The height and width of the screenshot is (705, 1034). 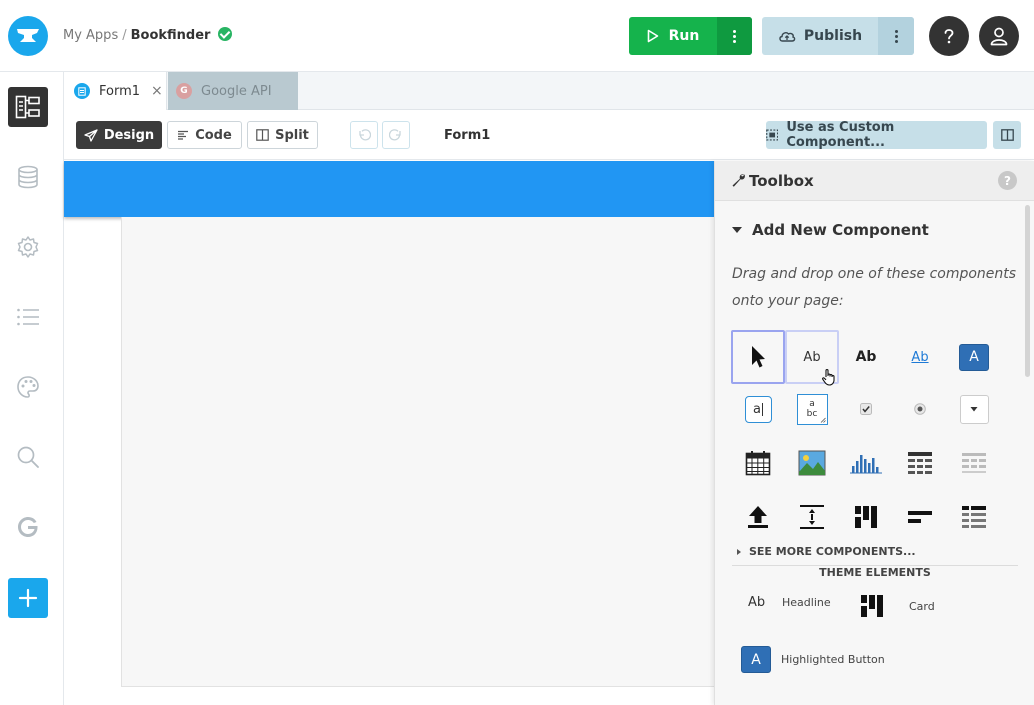 I want to click on undo-button, so click(x=364, y=135).